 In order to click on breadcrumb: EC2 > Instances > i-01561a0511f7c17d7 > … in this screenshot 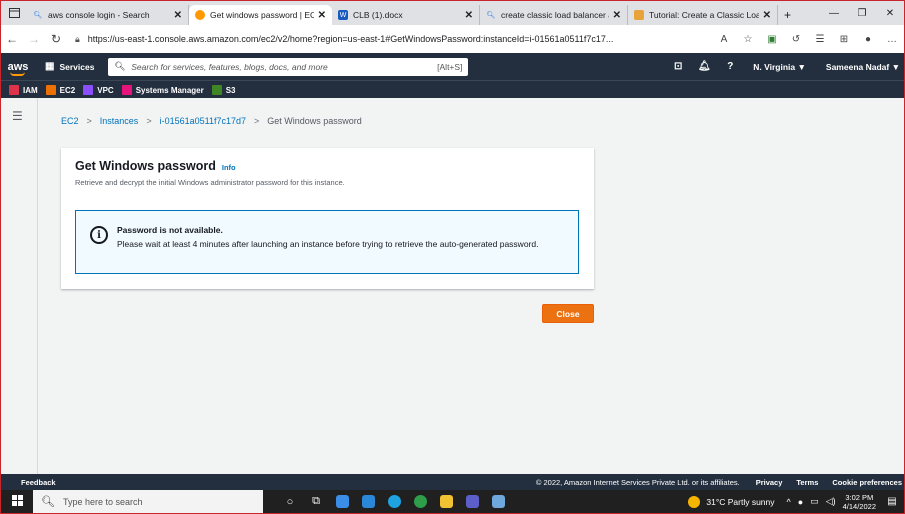, I will do `click(211, 121)`.